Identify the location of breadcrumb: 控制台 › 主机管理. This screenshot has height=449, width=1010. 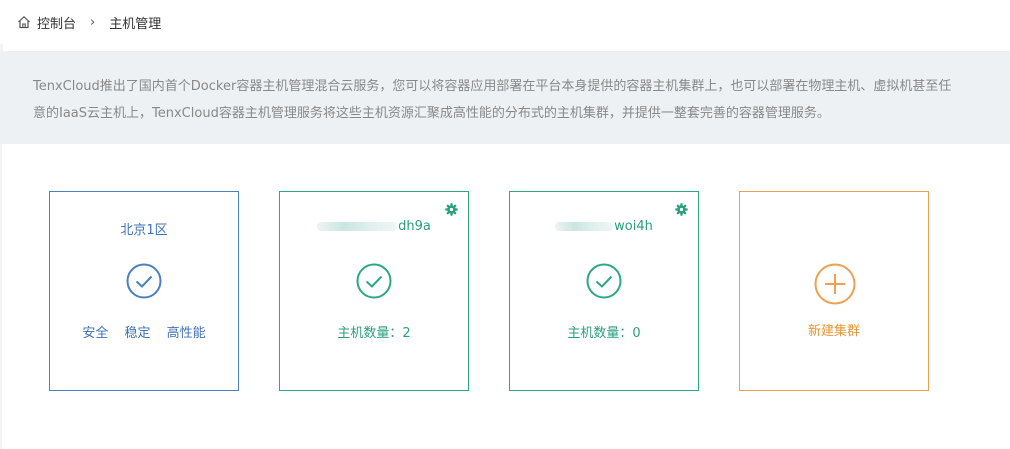
(505, 22).